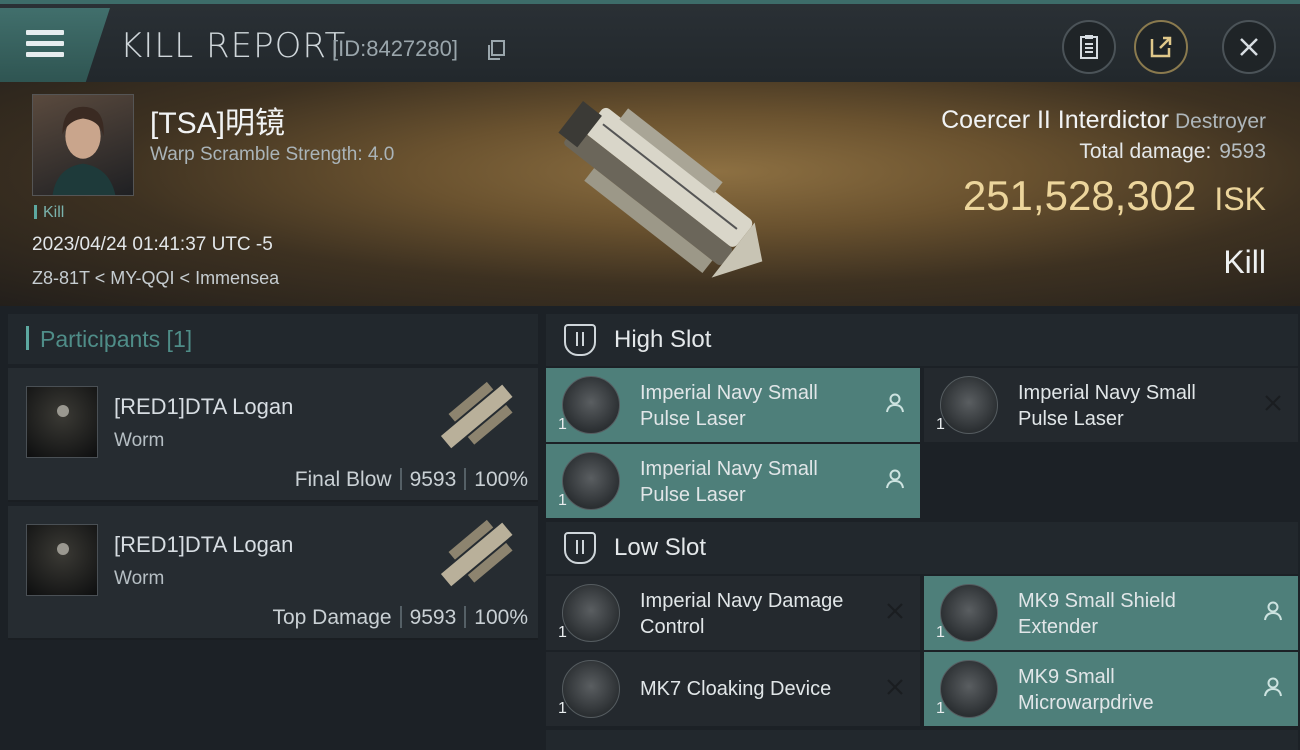 This screenshot has height=750, width=1300. I want to click on victim-ship: Coercer II Interdictor Destroyer, so click(1103, 120).